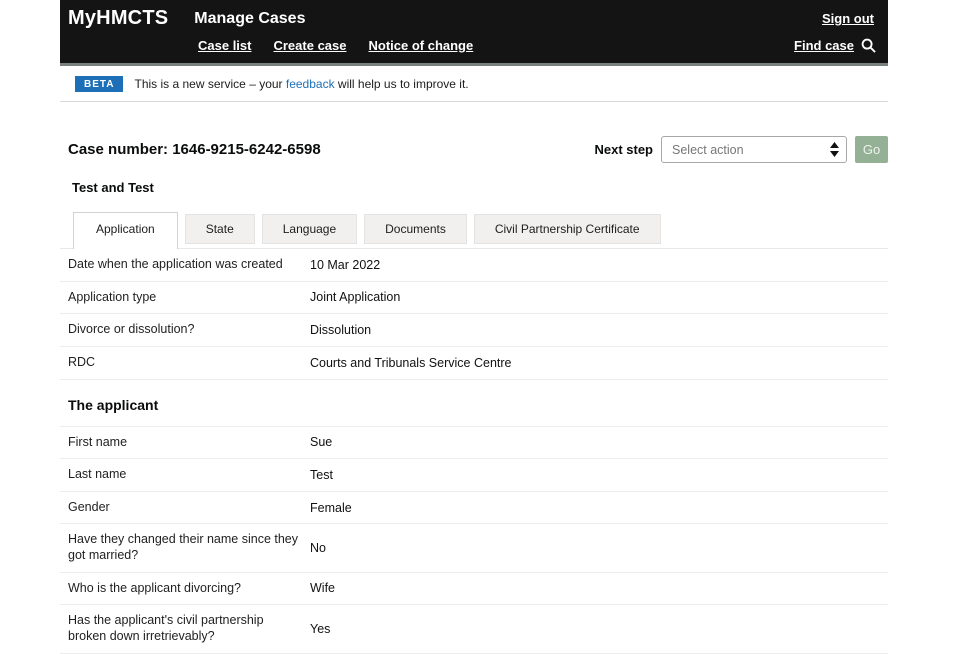  I want to click on next-step-label: Next step, so click(623, 149).